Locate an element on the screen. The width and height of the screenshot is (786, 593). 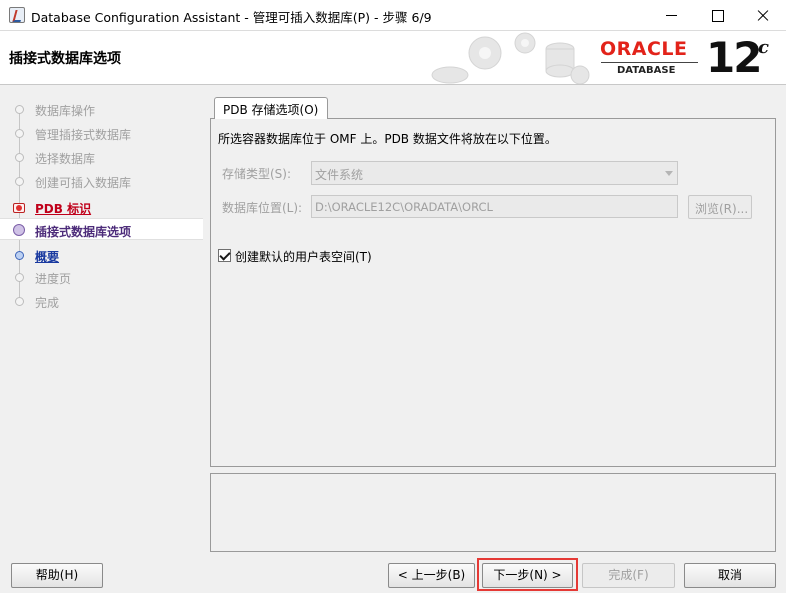
back-button: < 上一步(B) is located at coordinates (431, 575).